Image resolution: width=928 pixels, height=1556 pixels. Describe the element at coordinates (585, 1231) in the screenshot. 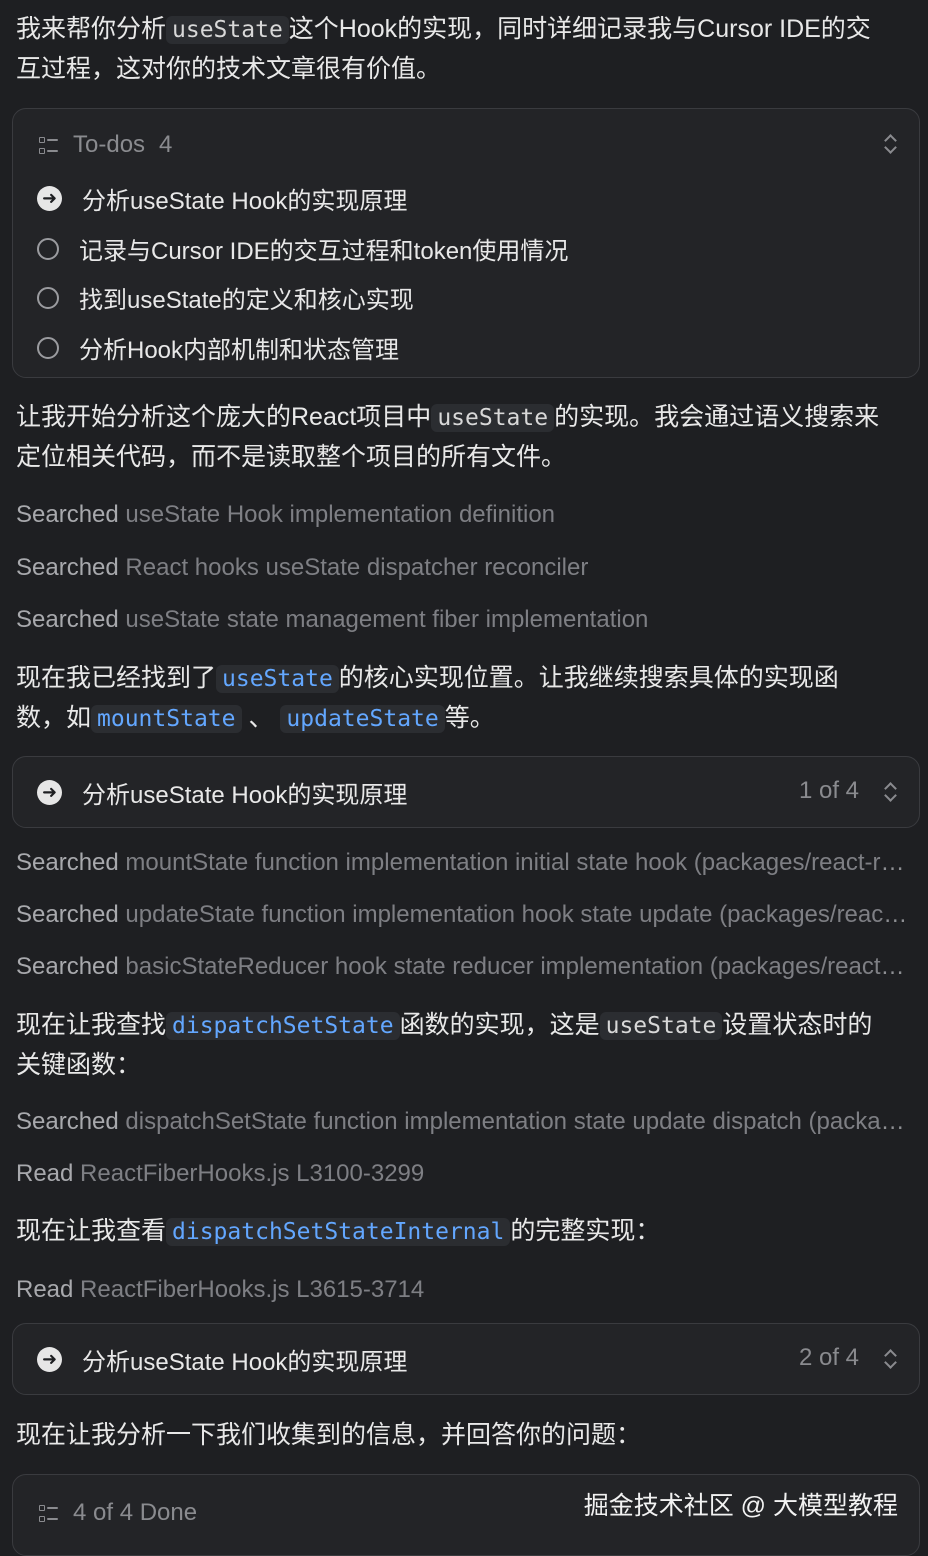

I see `message-text: 的完整实现：` at that location.